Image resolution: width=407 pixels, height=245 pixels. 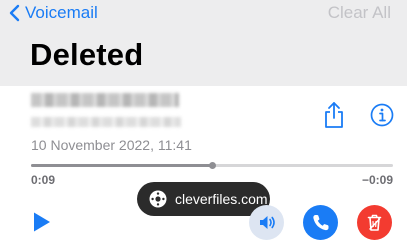 I want to click on trash-icon, so click(x=374, y=222).